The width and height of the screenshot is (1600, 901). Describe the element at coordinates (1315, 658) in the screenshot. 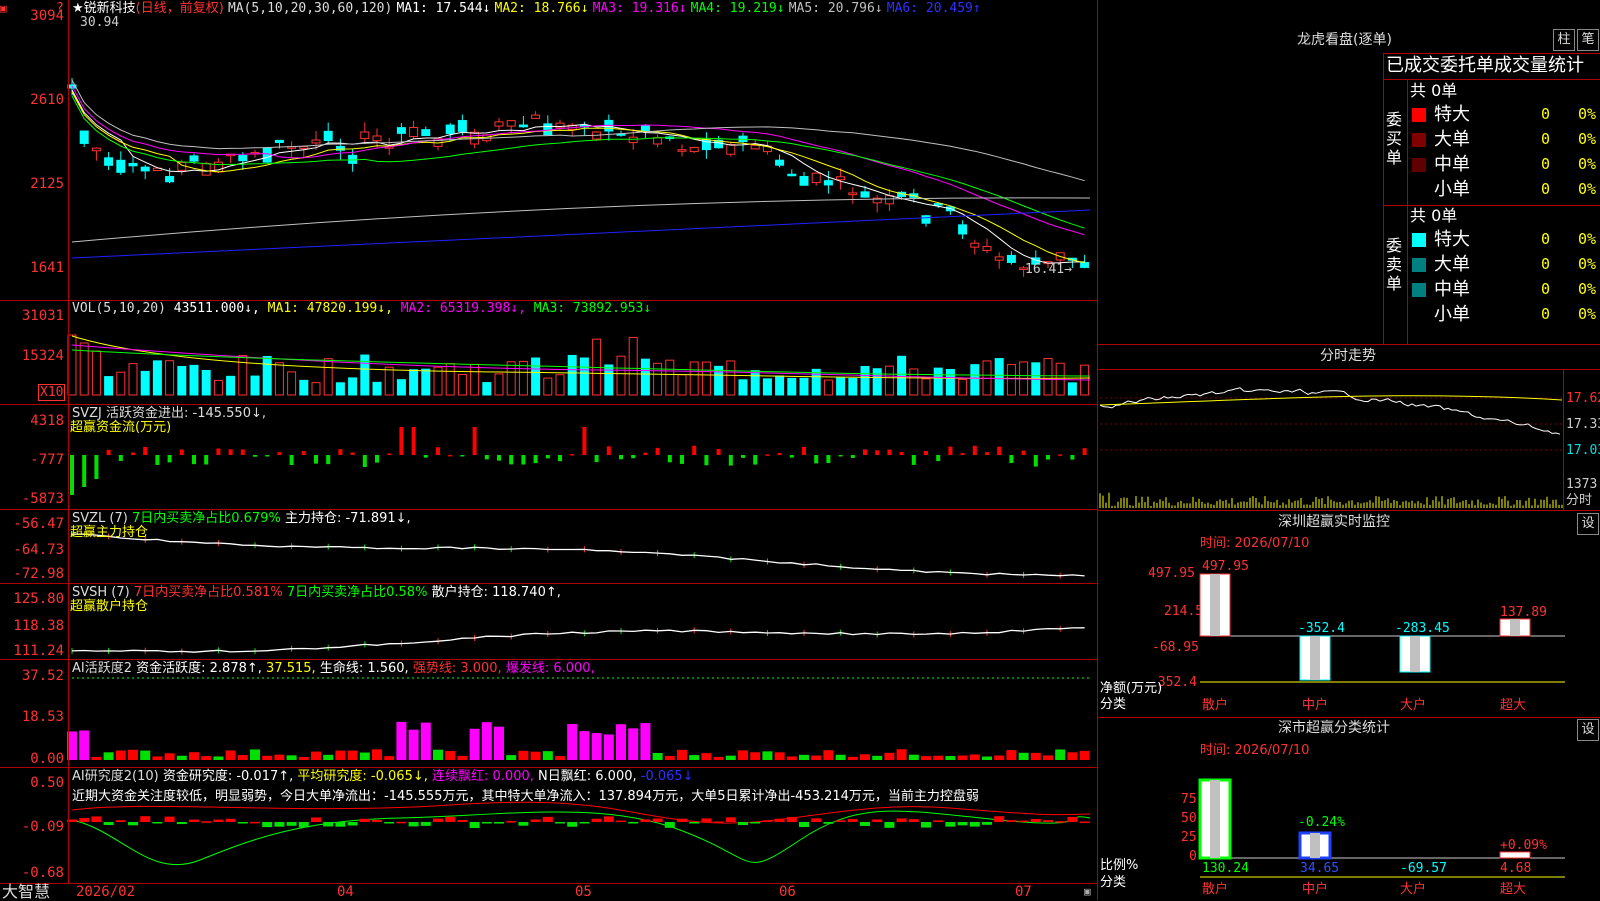

I see `monitor-bar-stripe` at that location.